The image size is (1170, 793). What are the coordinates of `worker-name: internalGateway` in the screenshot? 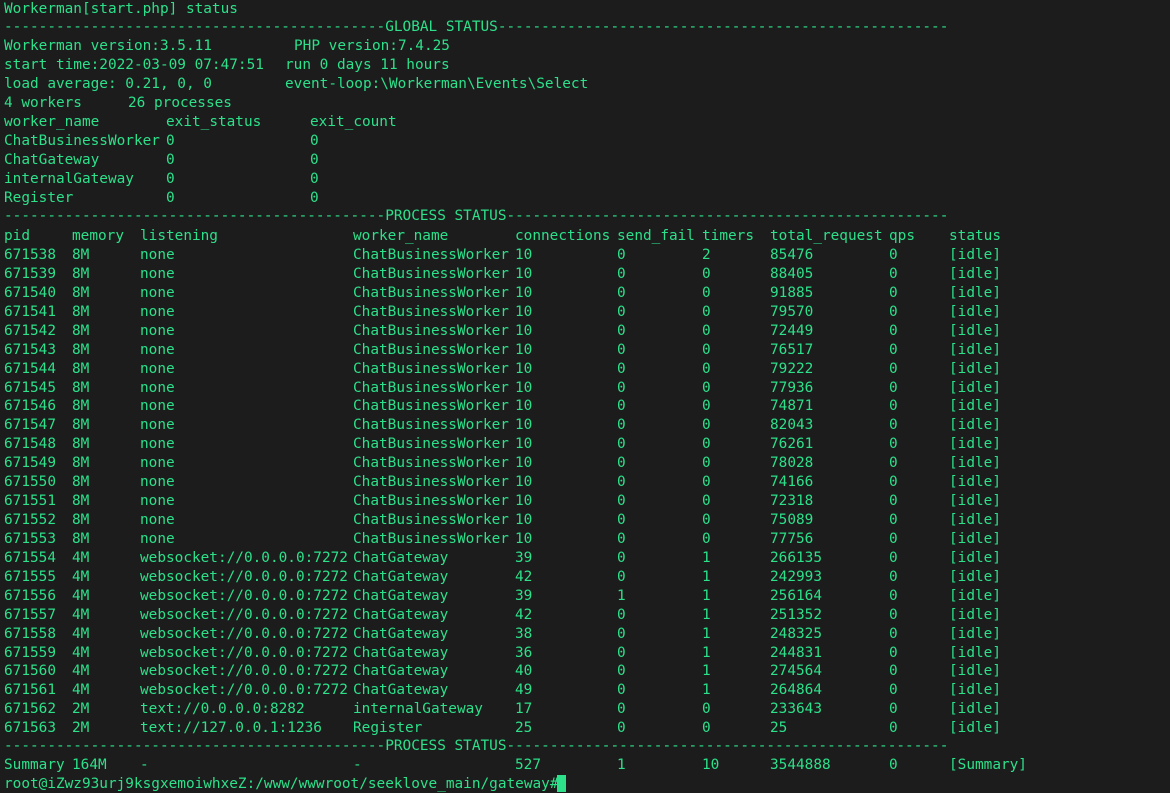 It's located at (69, 179).